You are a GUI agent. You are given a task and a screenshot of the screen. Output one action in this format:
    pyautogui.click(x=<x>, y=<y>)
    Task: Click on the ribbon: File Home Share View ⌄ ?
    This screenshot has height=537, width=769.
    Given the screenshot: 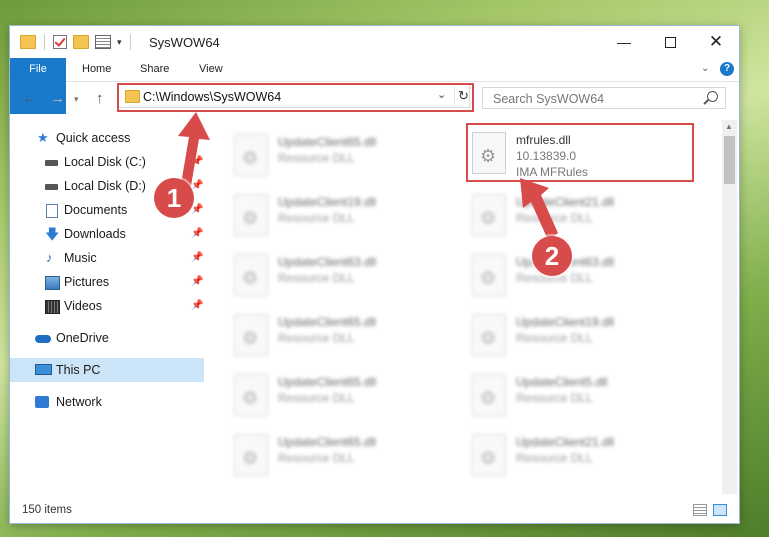 What is the action you would take?
    pyautogui.click(x=374, y=86)
    